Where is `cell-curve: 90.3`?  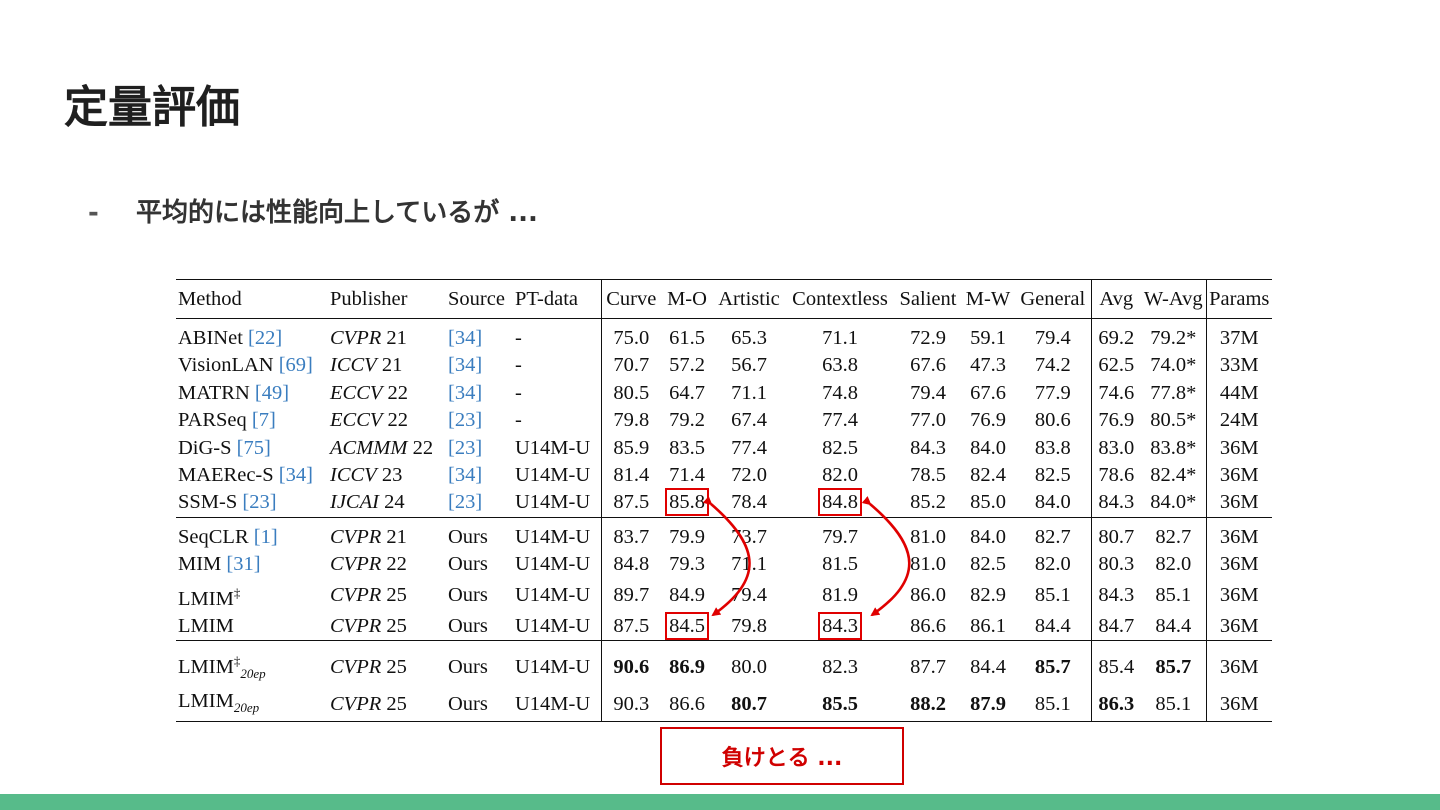 cell-curve: 90.3 is located at coordinates (630, 704).